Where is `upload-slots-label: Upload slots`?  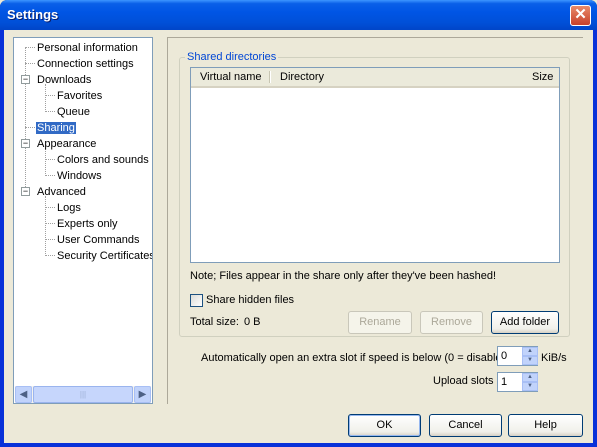
upload-slots-label: Upload slots is located at coordinates (463, 381).